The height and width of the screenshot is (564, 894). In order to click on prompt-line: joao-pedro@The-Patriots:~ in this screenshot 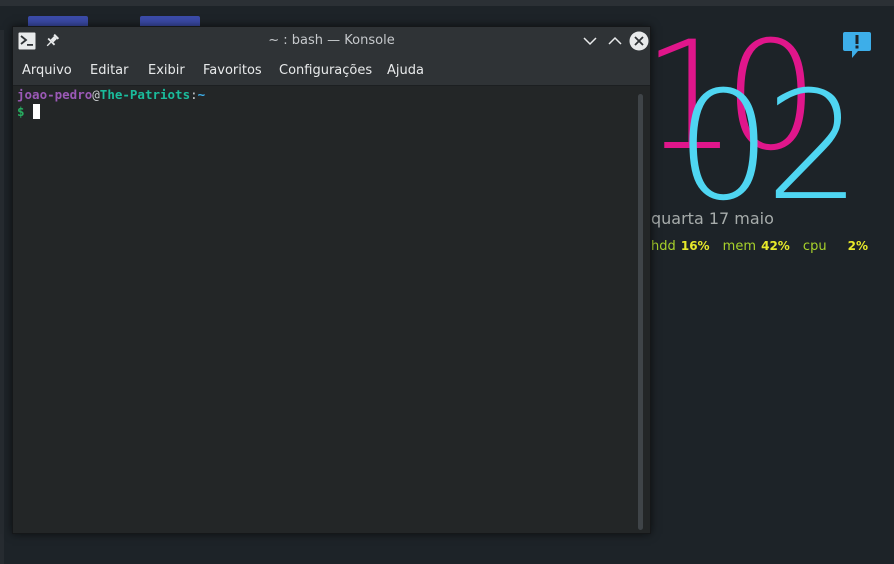, I will do `click(111, 94)`.